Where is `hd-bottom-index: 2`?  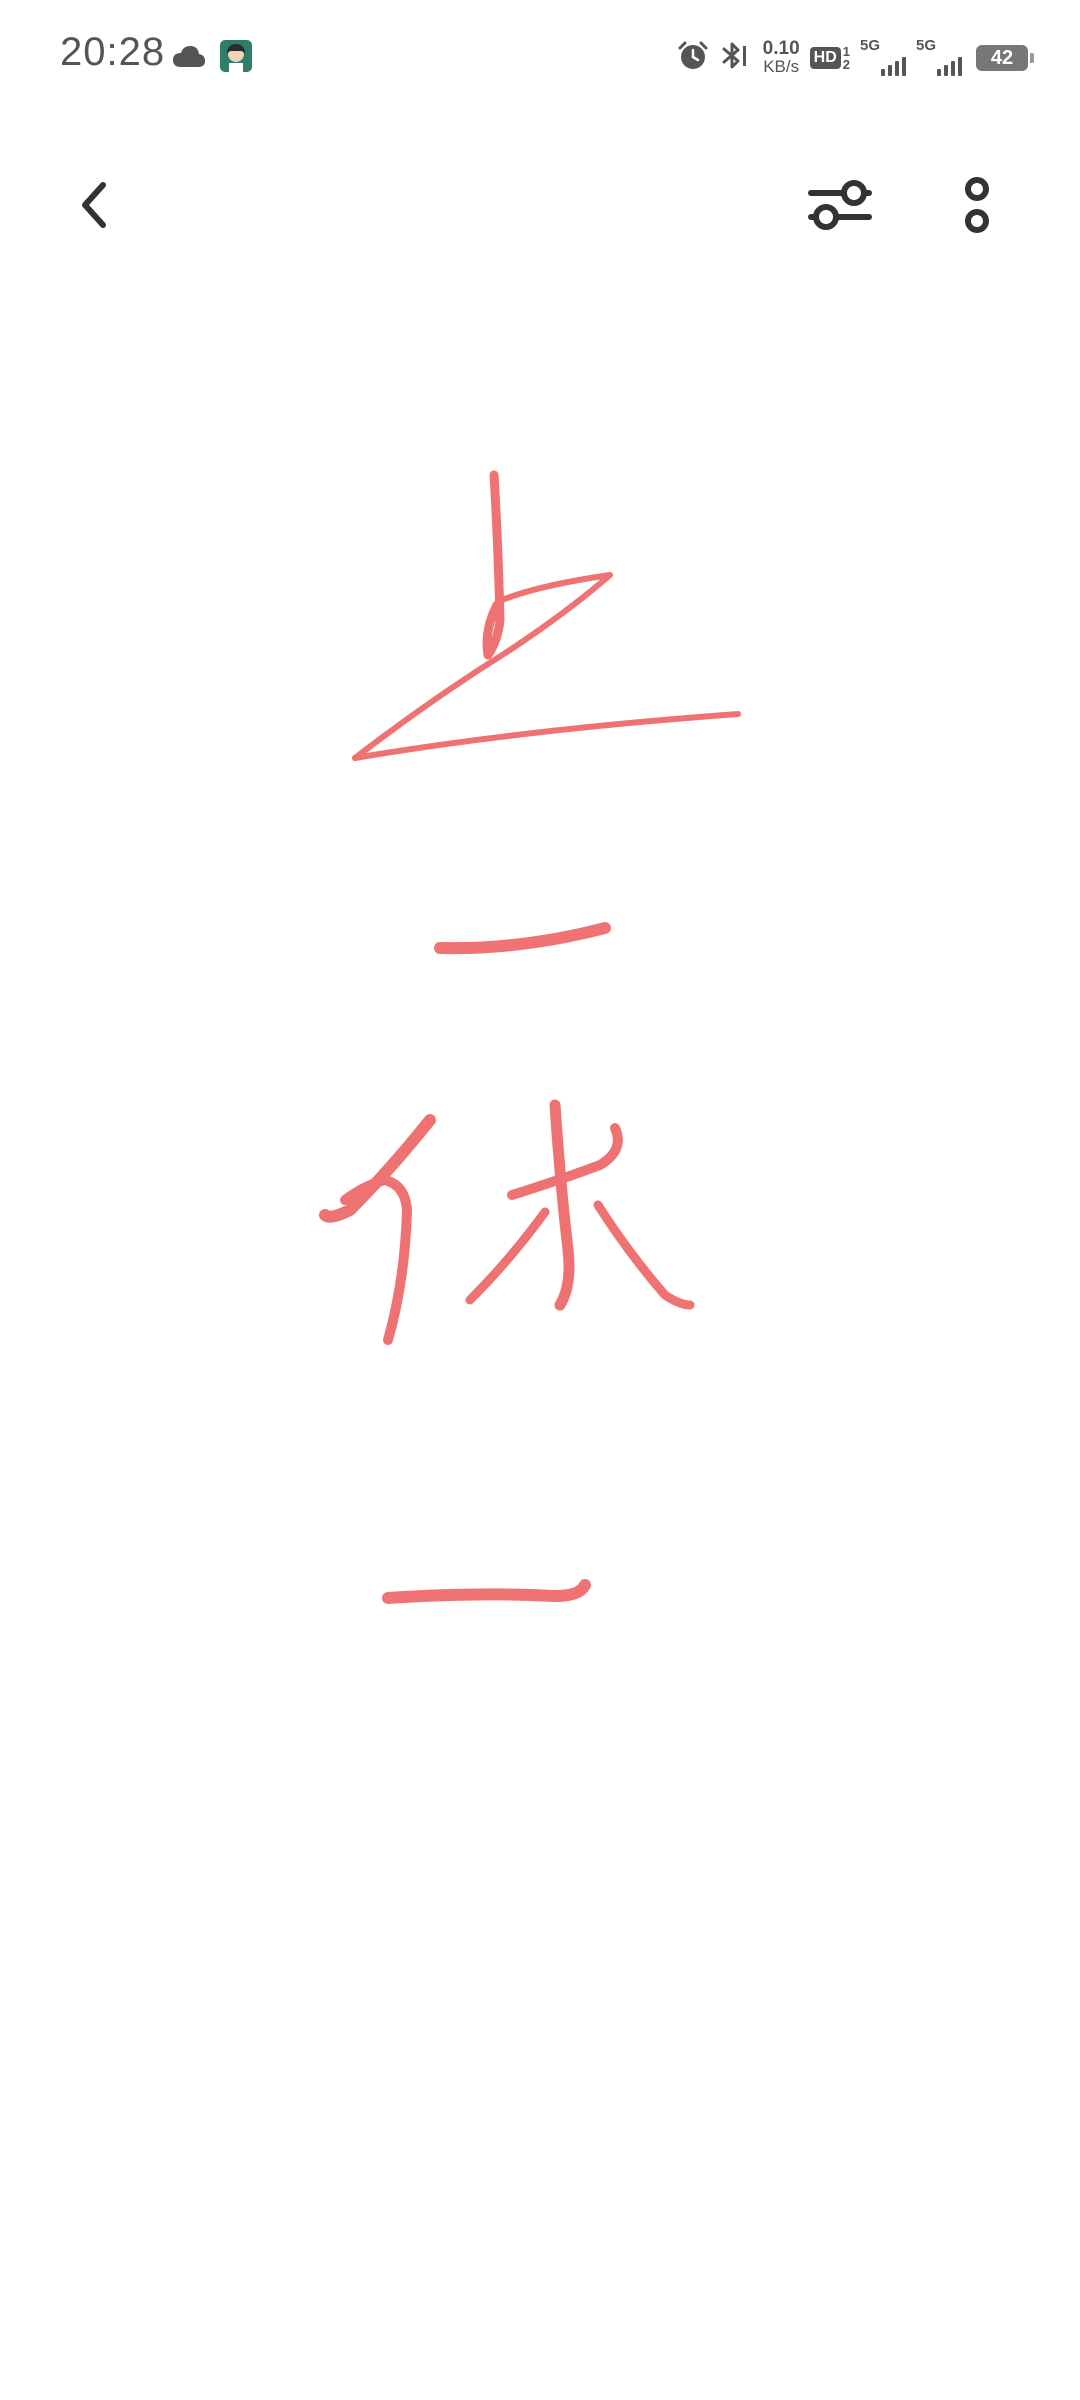 hd-bottom-index: 2 is located at coordinates (846, 64).